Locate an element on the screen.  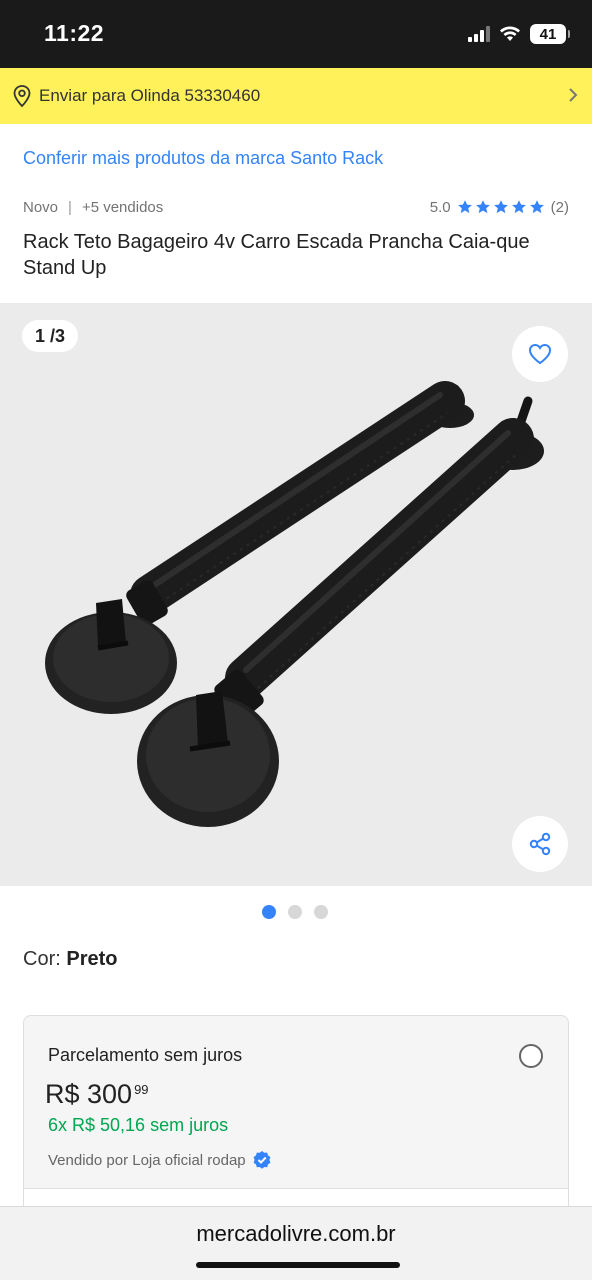
condition-label: Novo is located at coordinates (41, 207).